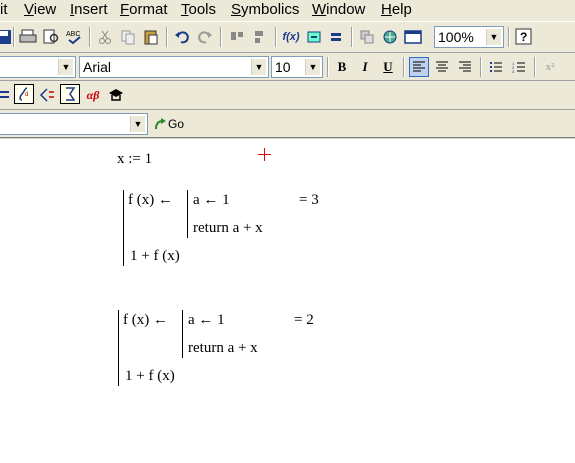 The width and height of the screenshot is (575, 463). Describe the element at coordinates (390, 37) in the screenshot. I see `resource-center-icon` at that location.